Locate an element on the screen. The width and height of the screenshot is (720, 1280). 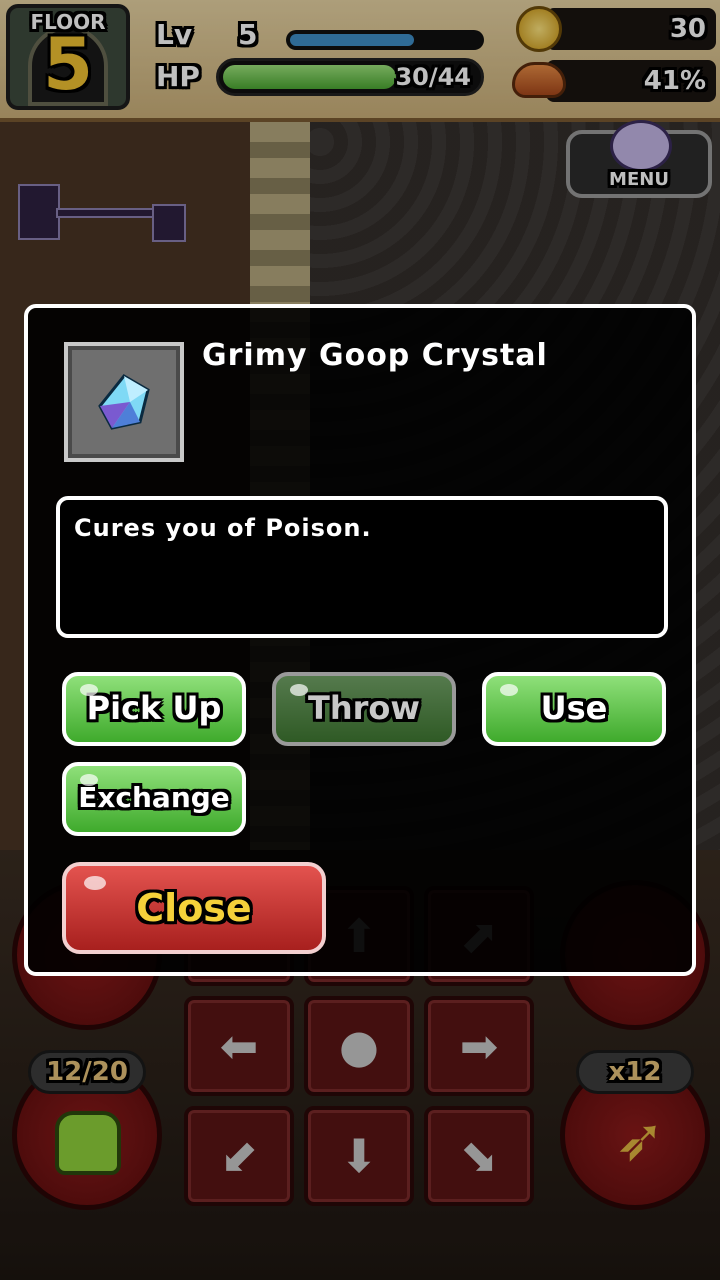
item-description: Cures you of Poison. is located at coordinates (223, 528).